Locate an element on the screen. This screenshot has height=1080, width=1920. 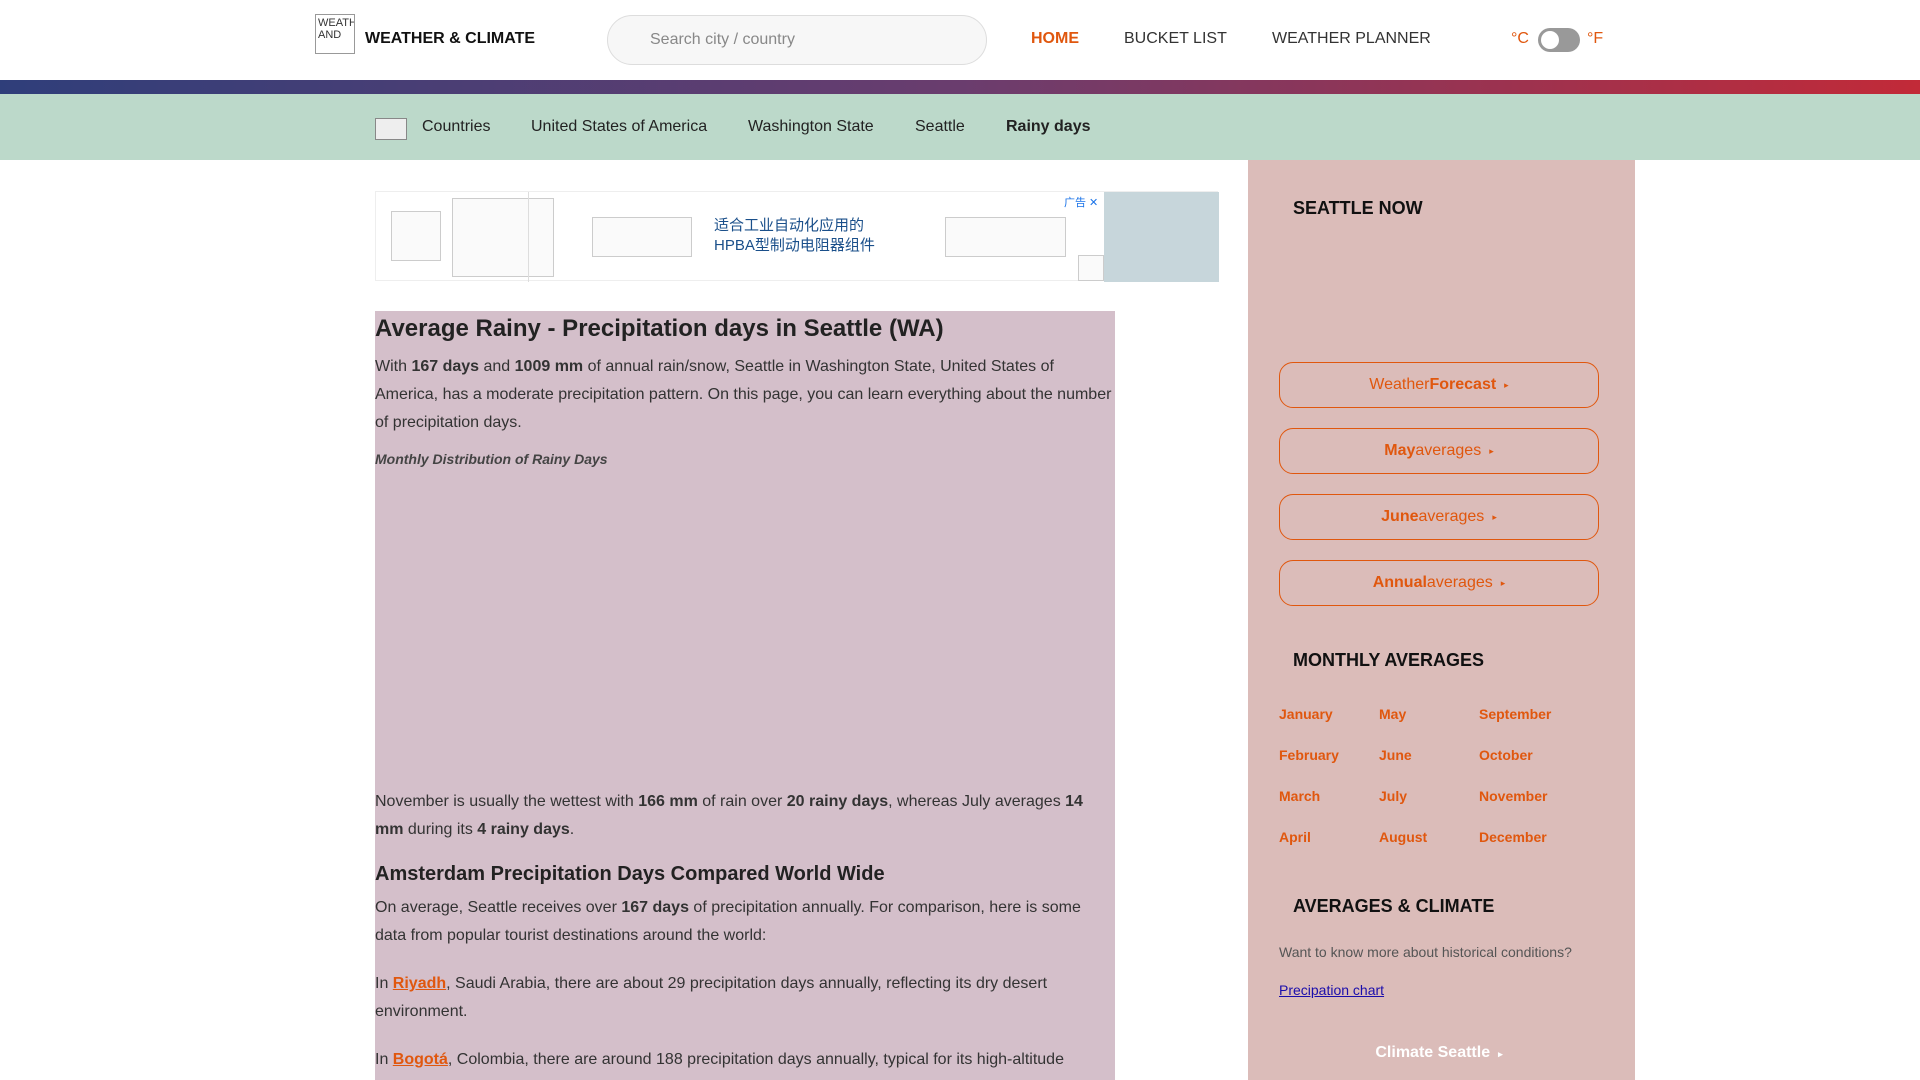
seattle-now-heading: SEATTLE NOW is located at coordinates (1358, 208).